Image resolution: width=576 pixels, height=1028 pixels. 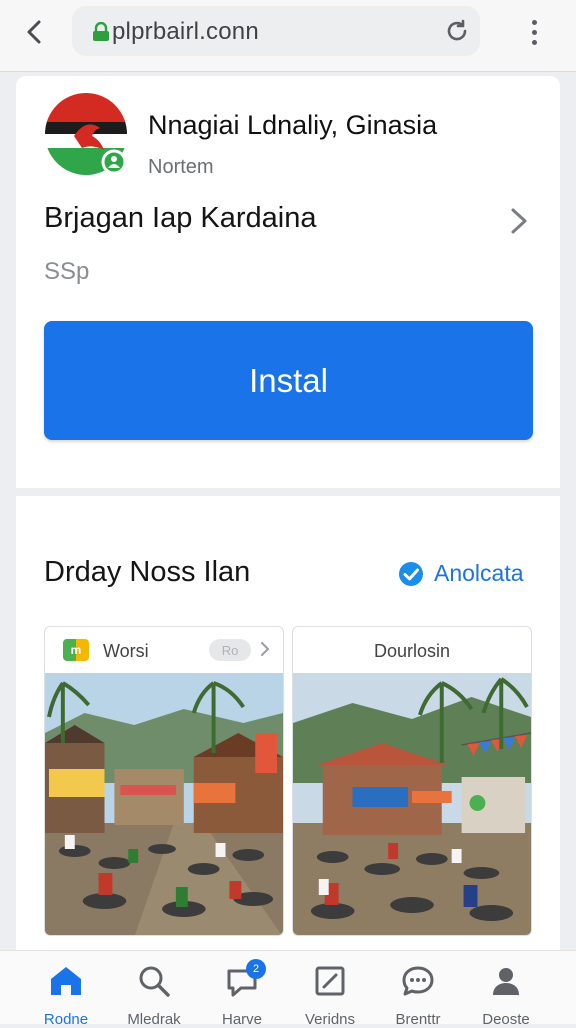 What do you see at coordinates (230, 650) in the screenshot?
I see `thumbnail-pill: Ro` at bounding box center [230, 650].